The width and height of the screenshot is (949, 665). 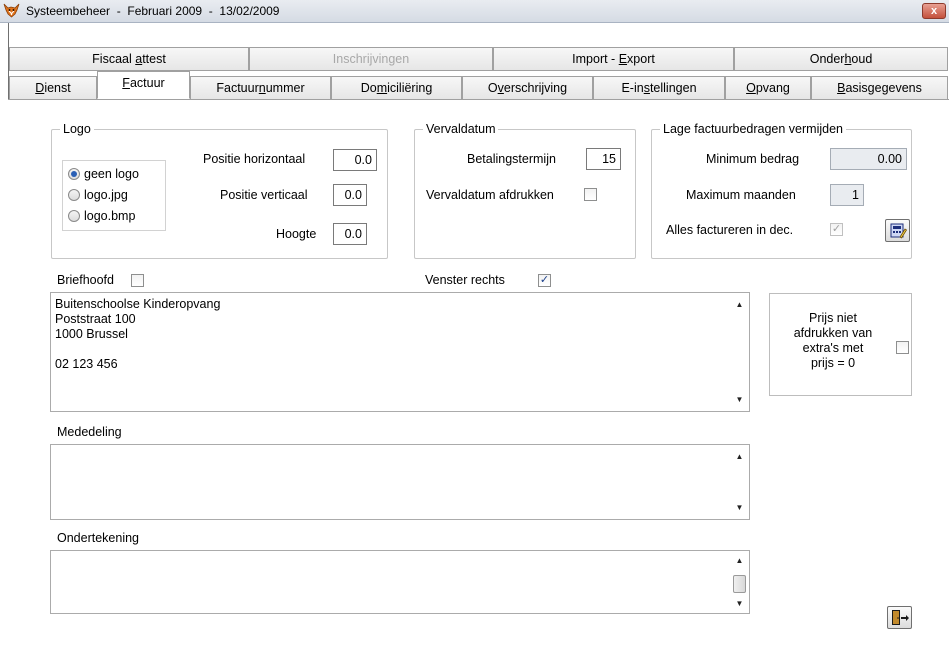 I want to click on venster-rechts-checkbox, so click(x=544, y=280).